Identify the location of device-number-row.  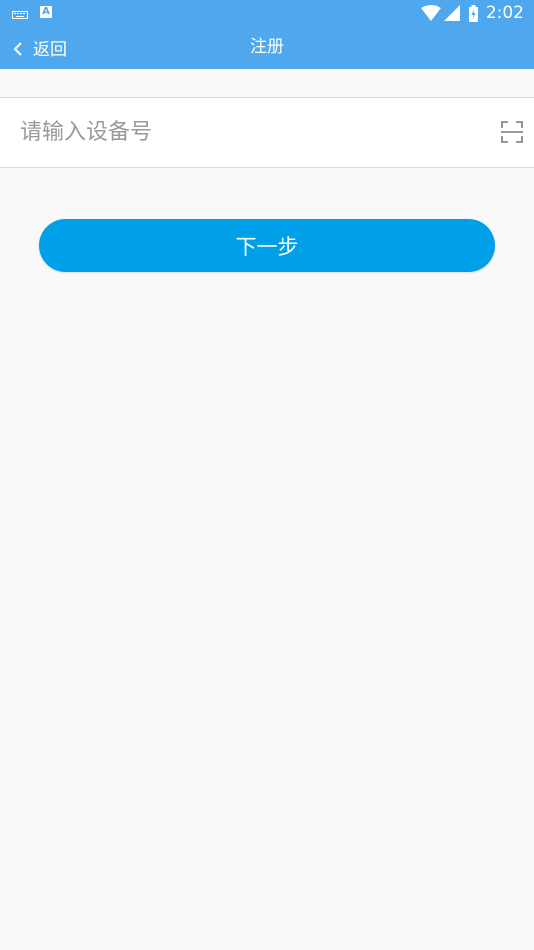
(267, 132).